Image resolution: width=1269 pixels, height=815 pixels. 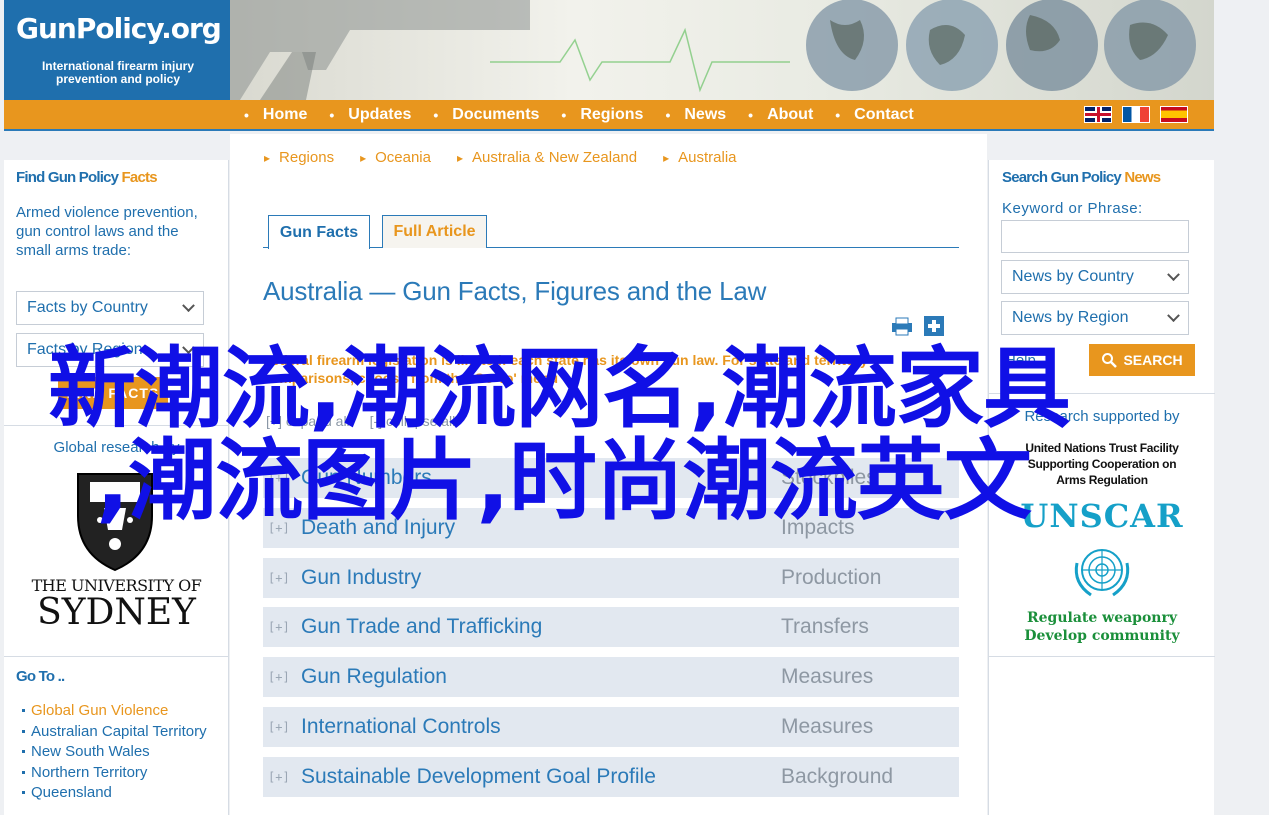 I want to click on section-topic: Gun Industry, so click(x=361, y=577).